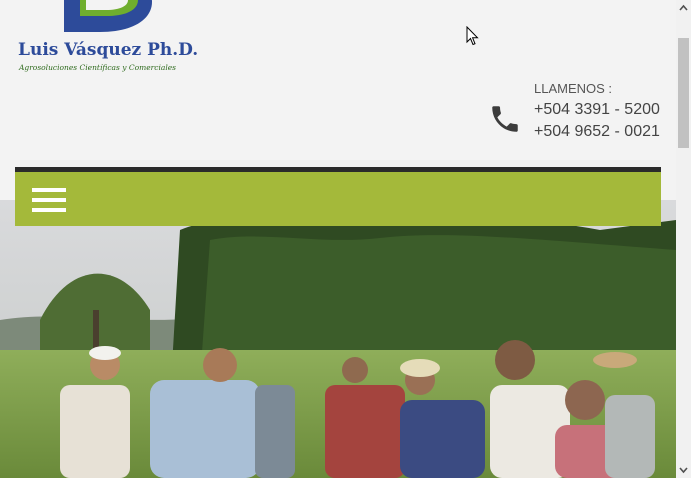 The height and width of the screenshot is (478, 691). What do you see at coordinates (683, 239) in the screenshot?
I see `vertical-scrollbar` at bounding box center [683, 239].